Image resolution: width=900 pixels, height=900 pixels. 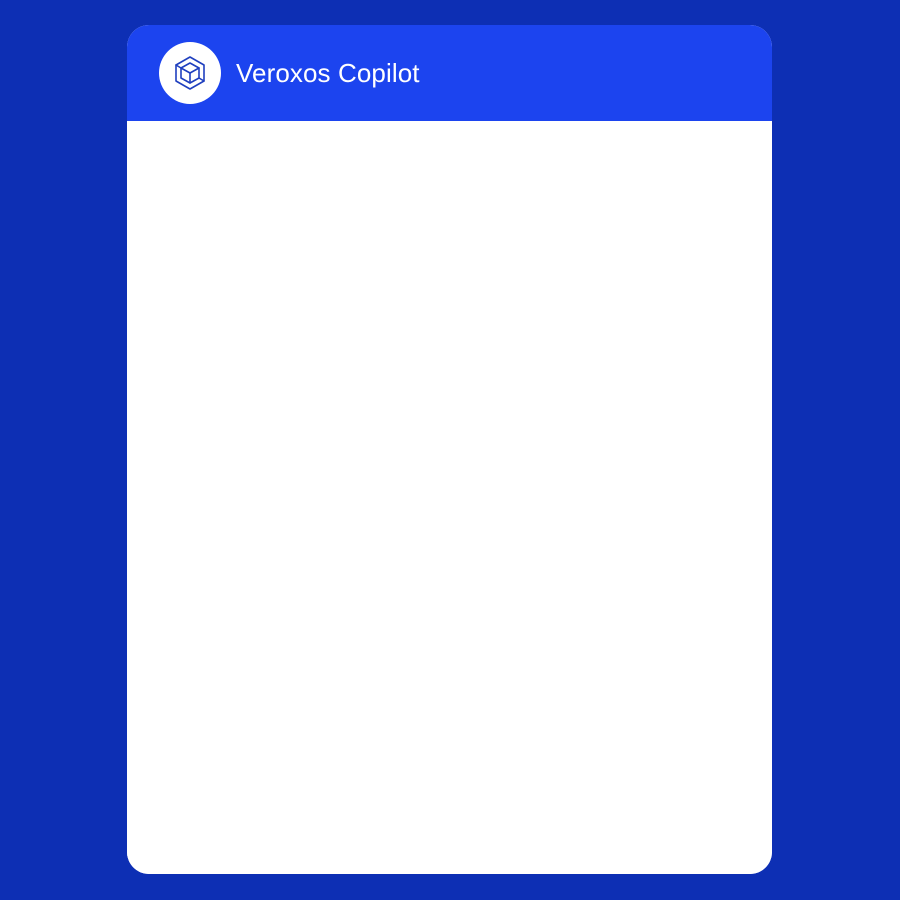 I want to click on app-title: Veroxos Copilot, so click(x=328, y=73).